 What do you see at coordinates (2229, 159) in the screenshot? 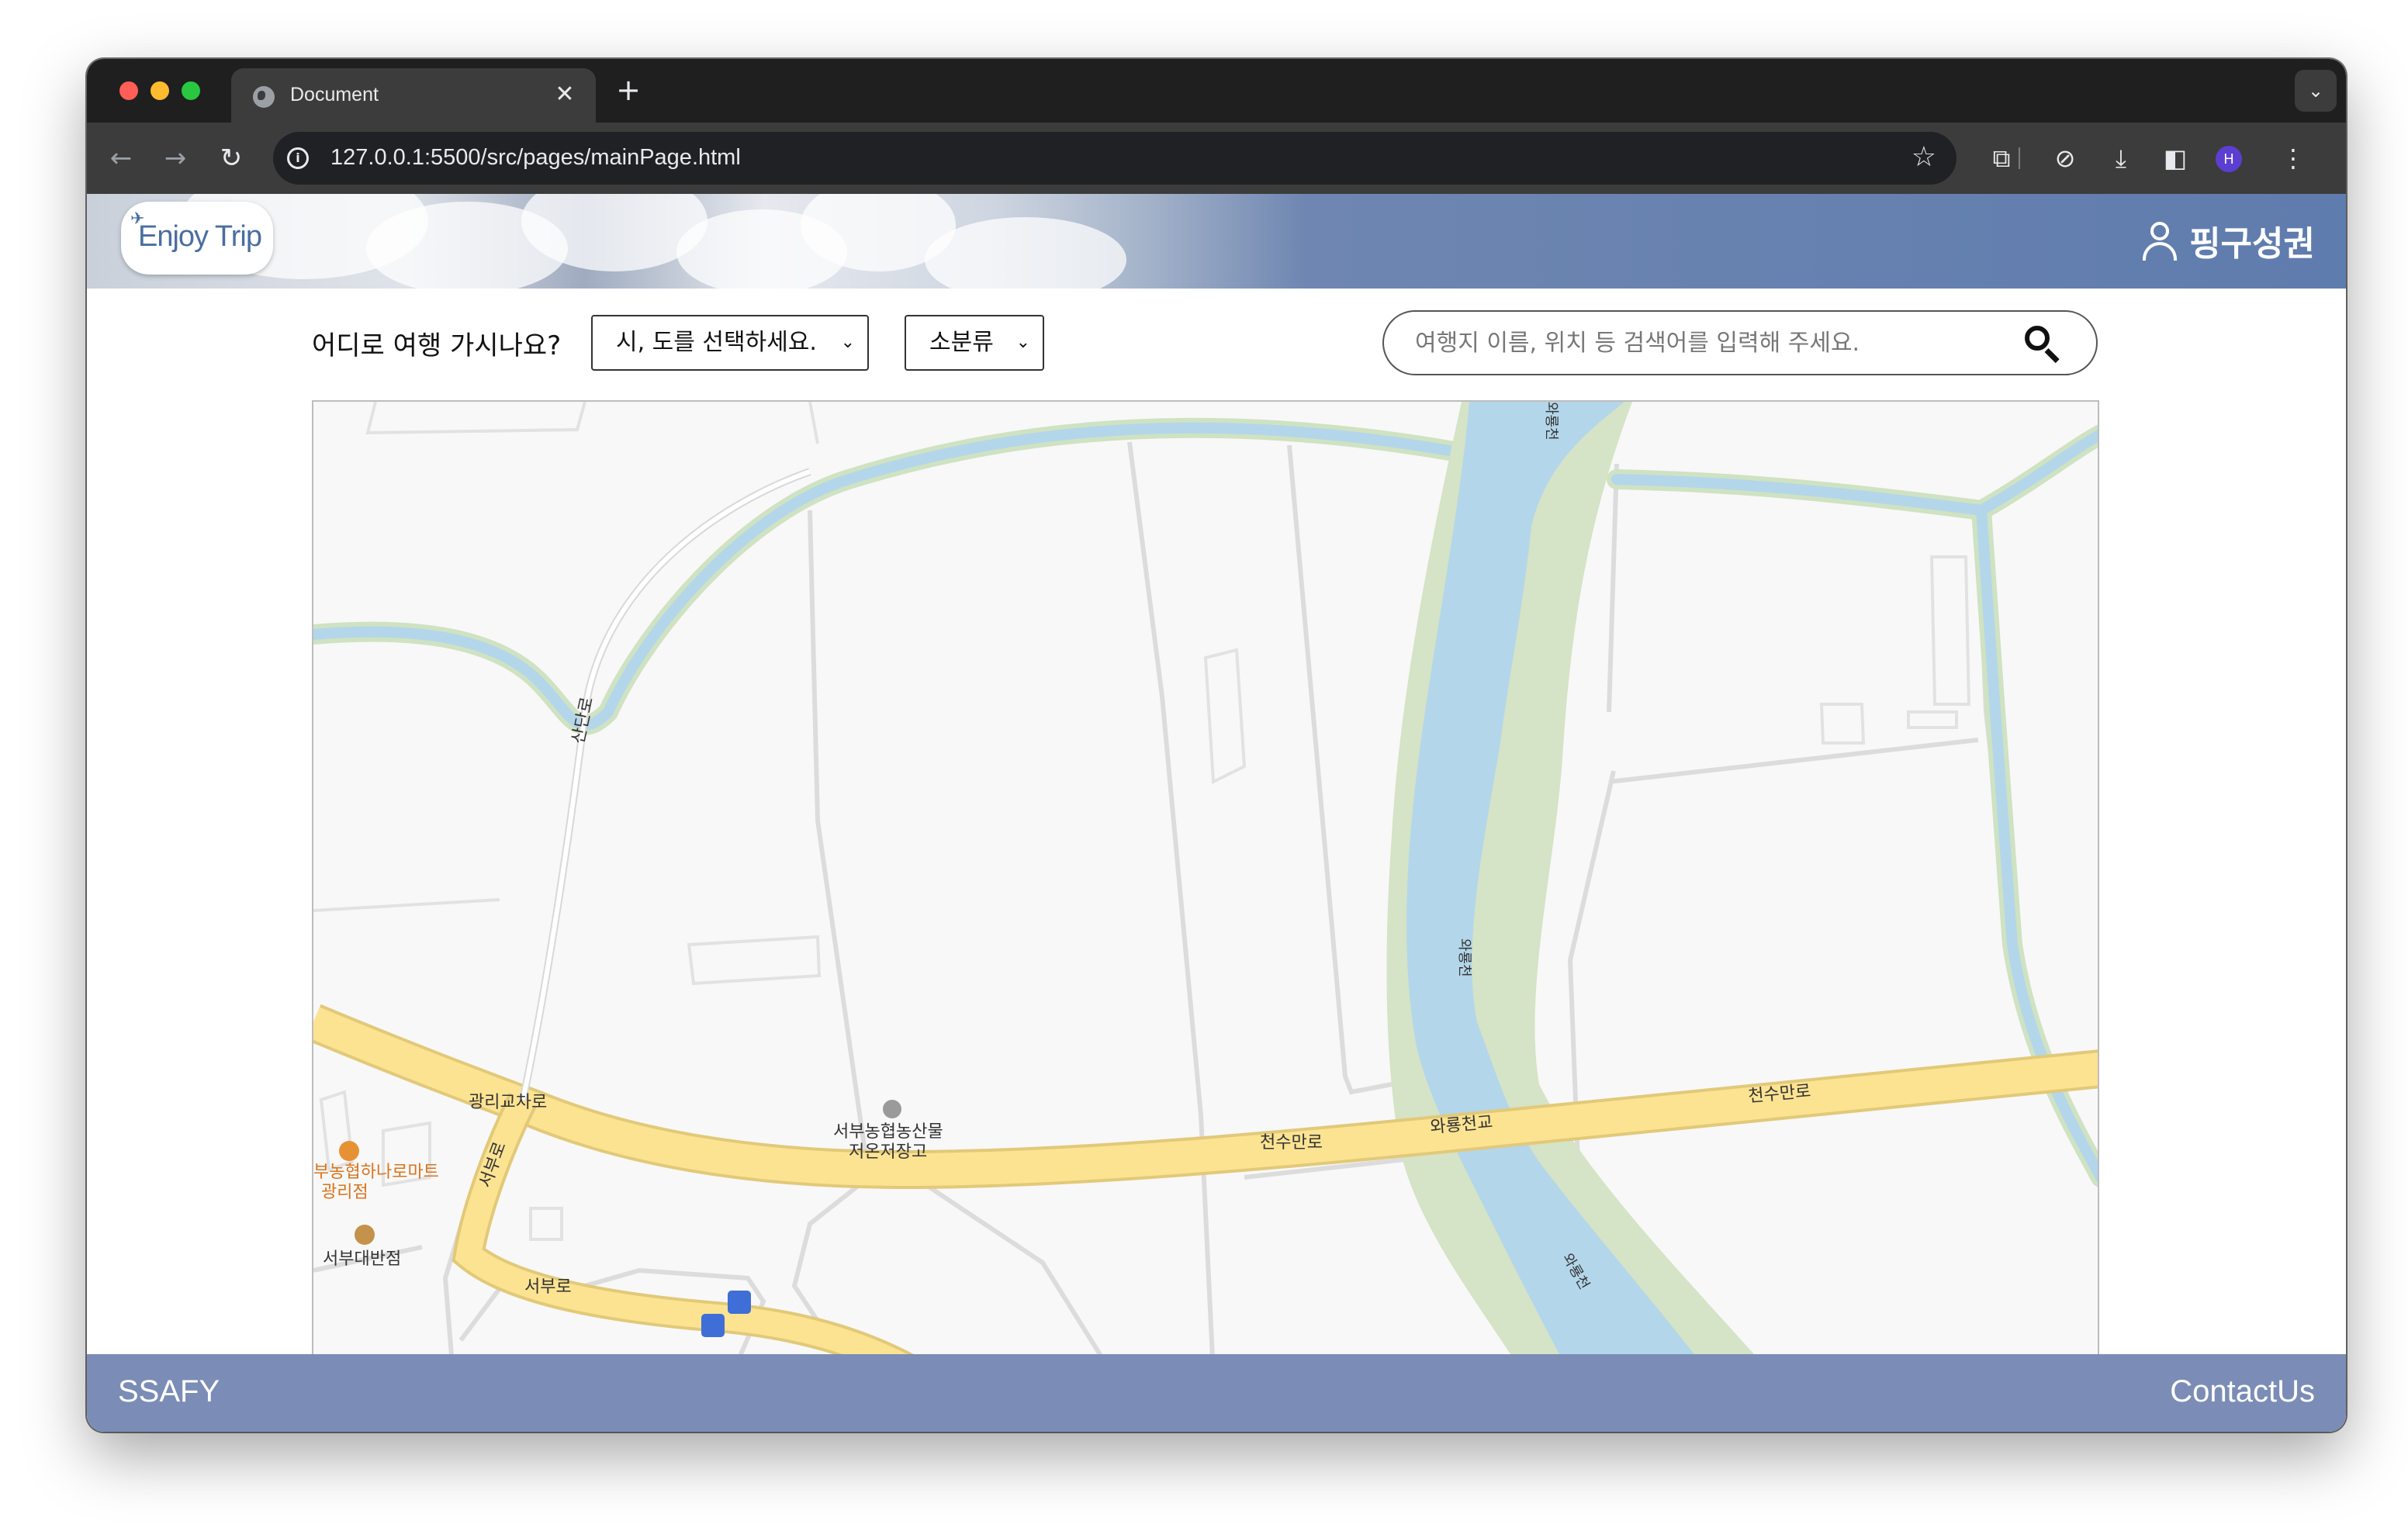
I see `profile-avatar: H` at bounding box center [2229, 159].